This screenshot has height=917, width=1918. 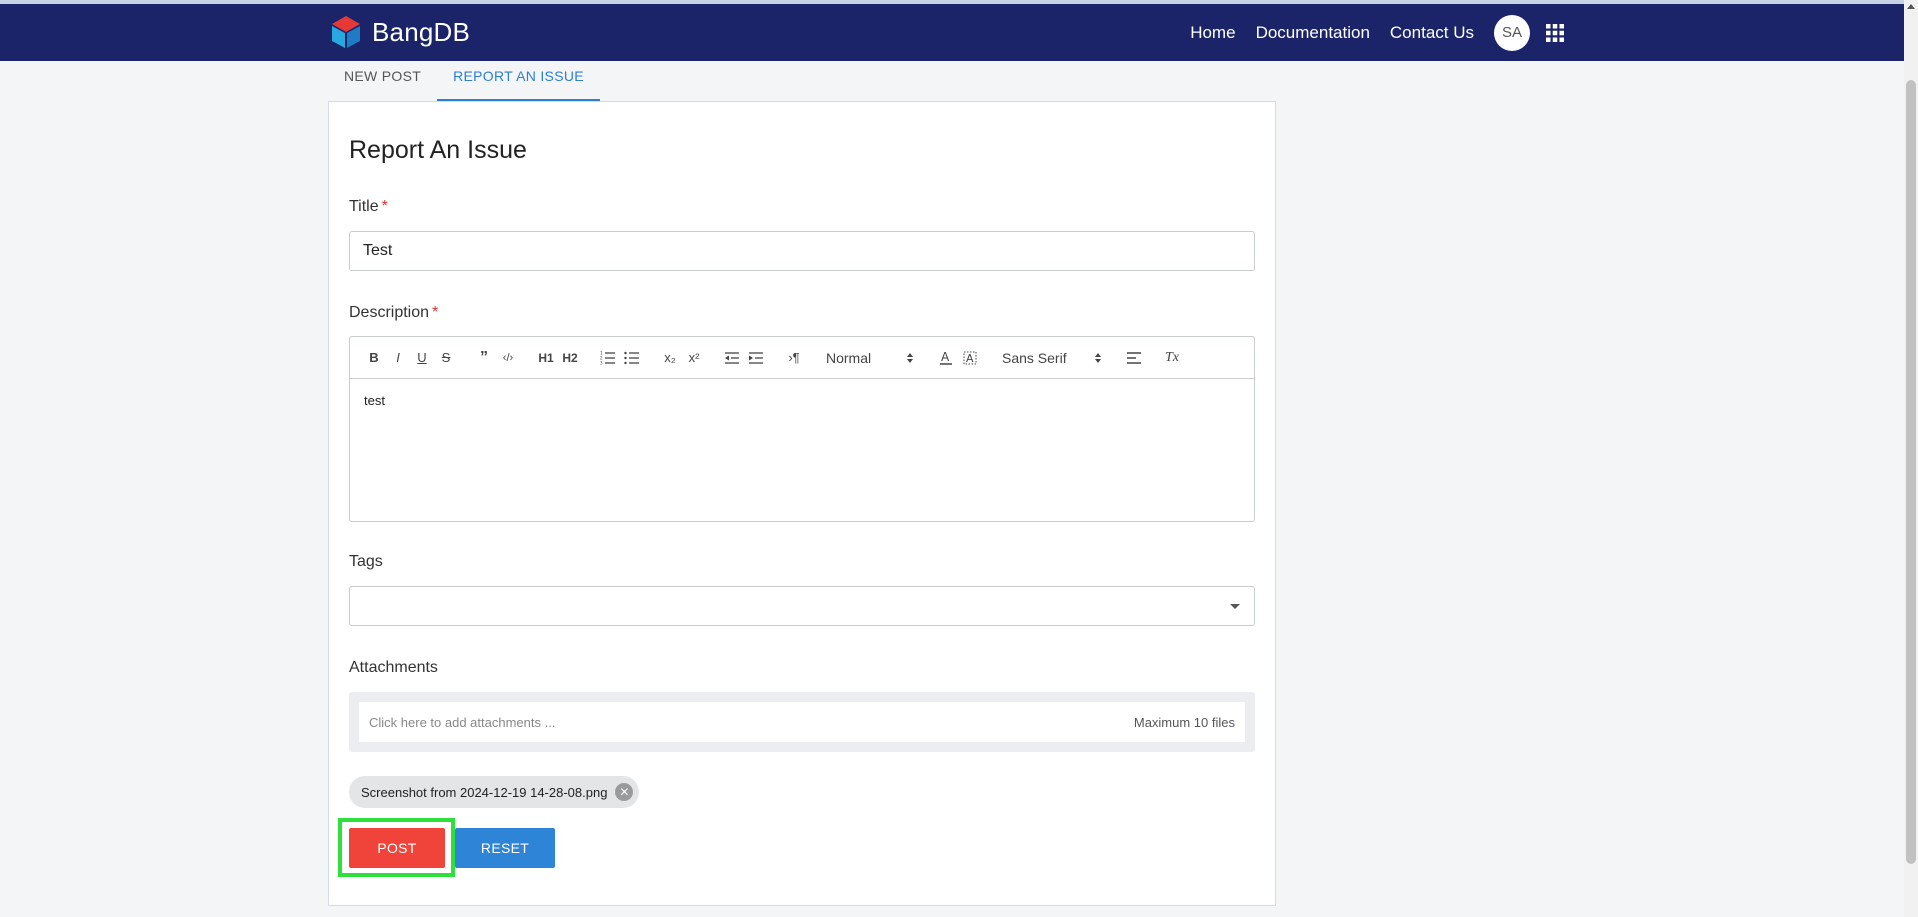 What do you see at coordinates (694, 358) in the screenshot?
I see `superscript-button: x²` at bounding box center [694, 358].